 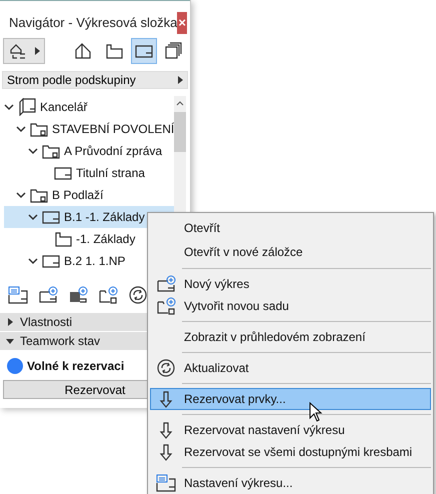 I want to click on menu-item: Rezervovat se všemi dostupnými kresbami, so click(x=290, y=452).